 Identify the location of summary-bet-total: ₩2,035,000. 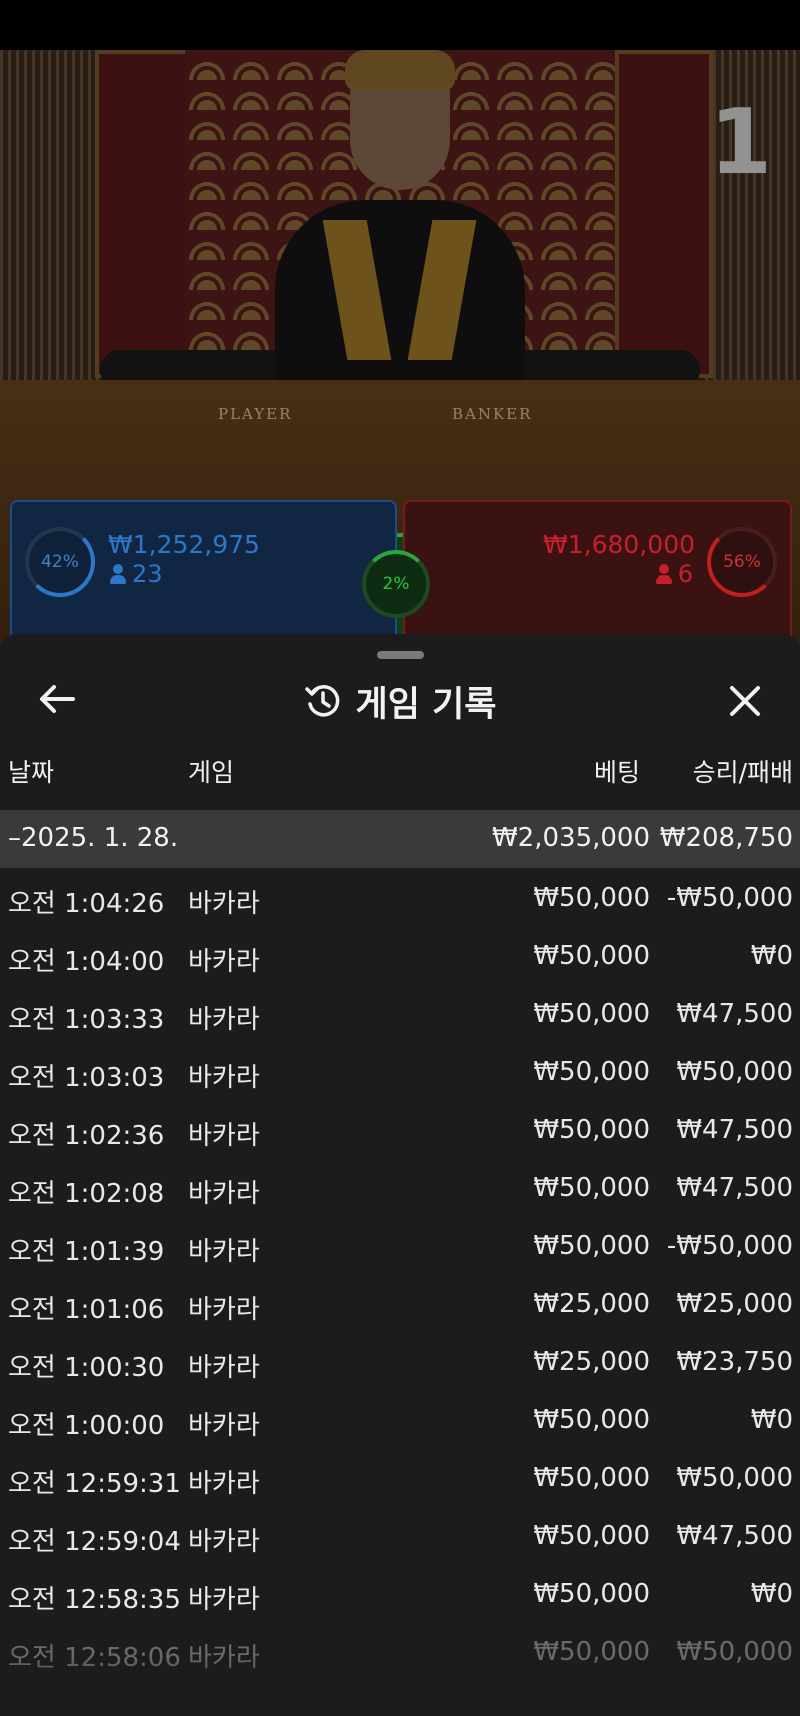
(570, 838).